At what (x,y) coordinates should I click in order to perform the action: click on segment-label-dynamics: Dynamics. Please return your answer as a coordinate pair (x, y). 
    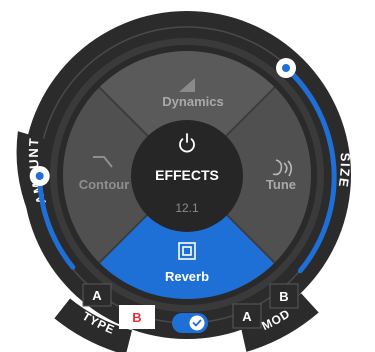
    Looking at the image, I should click on (192, 101).